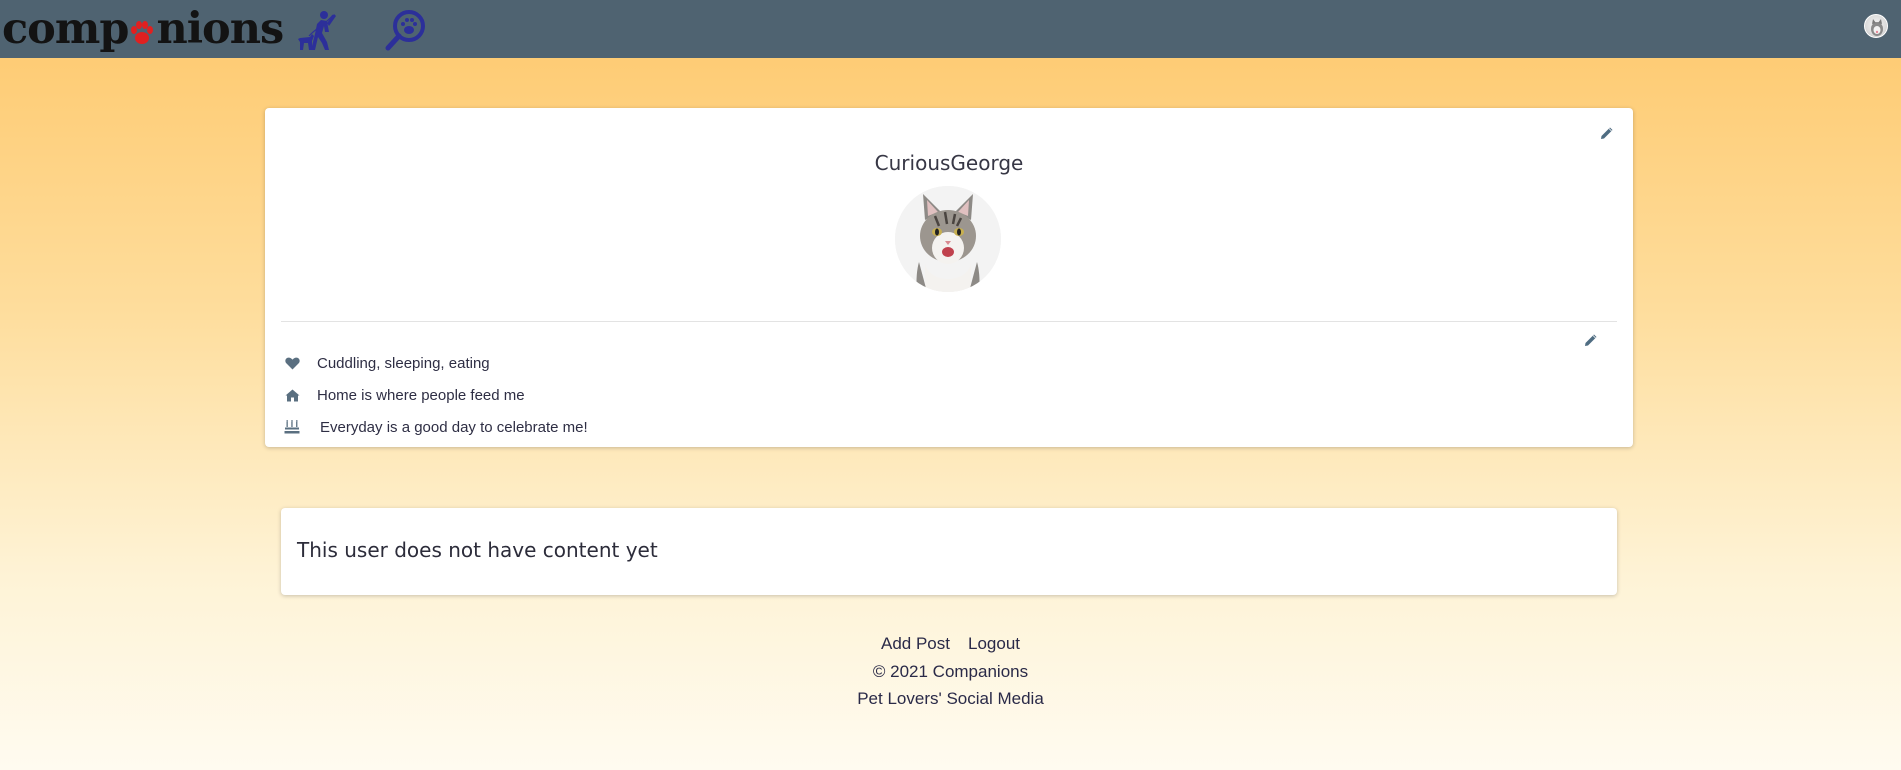 The height and width of the screenshot is (770, 1901). What do you see at coordinates (949, 163) in the screenshot?
I see `profile-username: CuriousGeorge` at bounding box center [949, 163].